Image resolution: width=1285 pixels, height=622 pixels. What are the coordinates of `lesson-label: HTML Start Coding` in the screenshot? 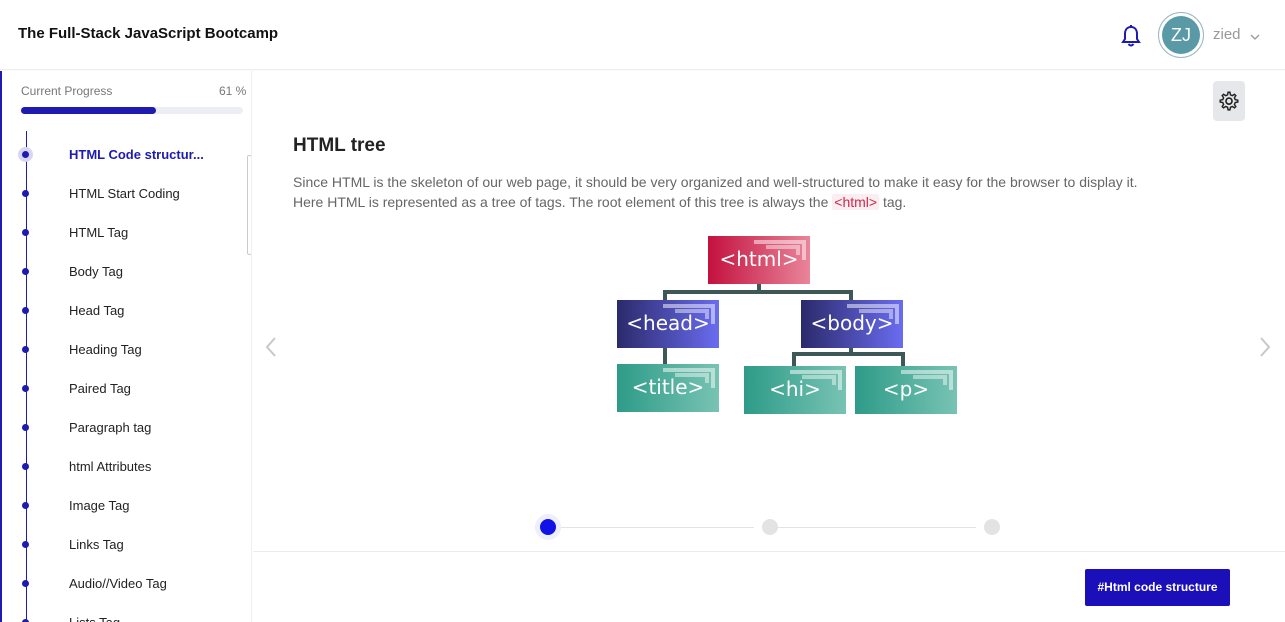 It's located at (124, 193).